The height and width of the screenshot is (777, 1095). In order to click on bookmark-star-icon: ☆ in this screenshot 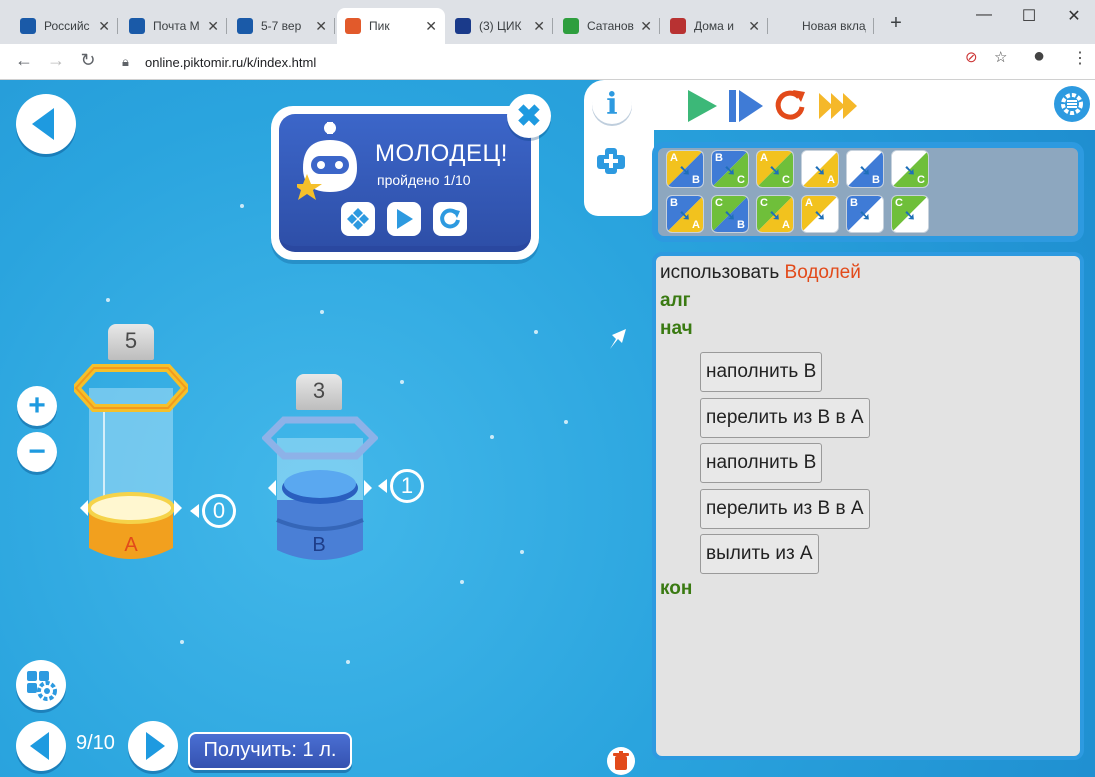, I will do `click(1000, 57)`.